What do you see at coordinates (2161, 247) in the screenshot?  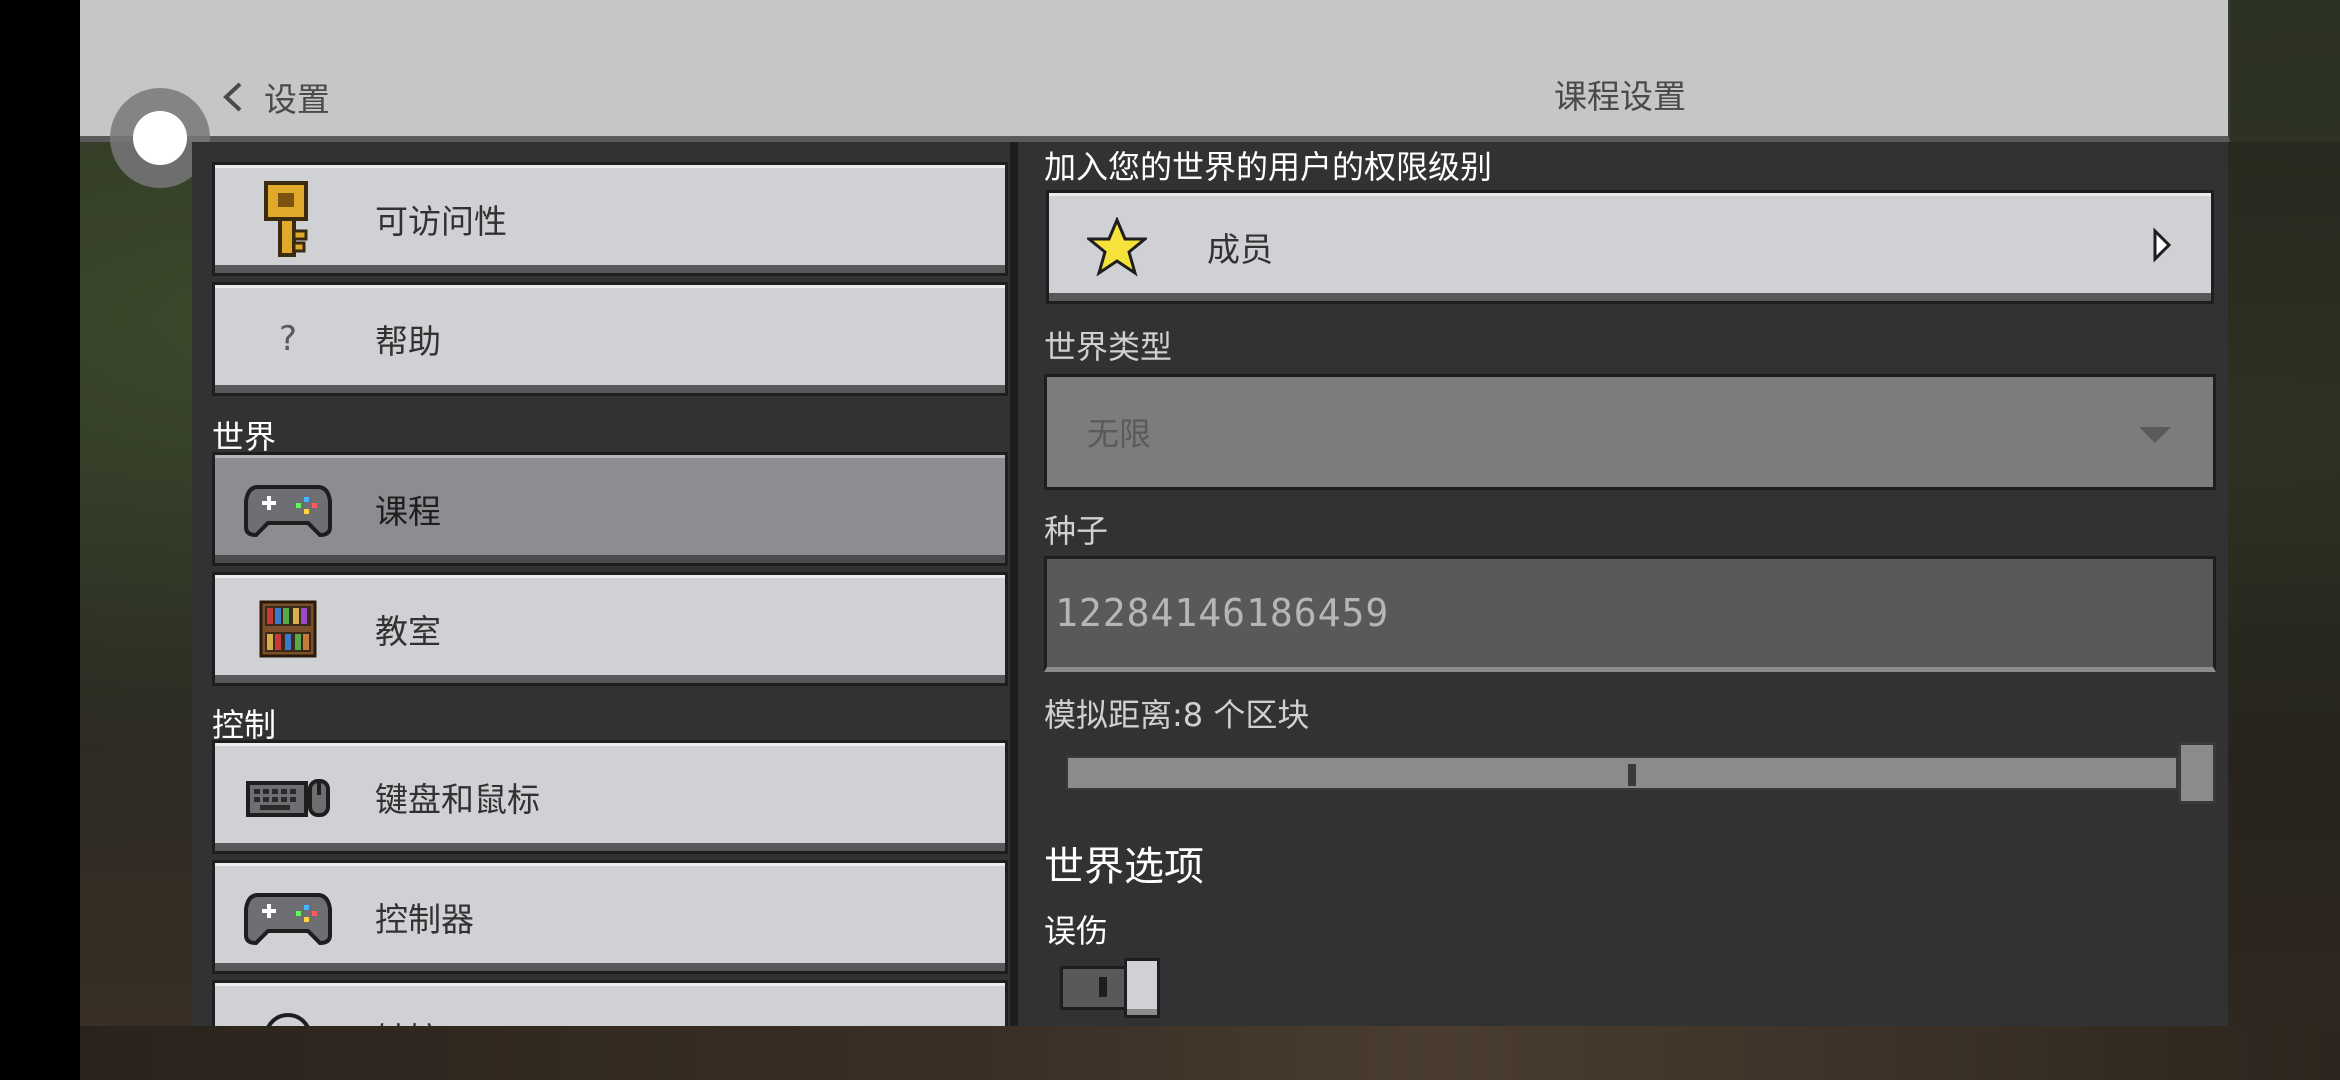 I see `chevron-right-icon` at bounding box center [2161, 247].